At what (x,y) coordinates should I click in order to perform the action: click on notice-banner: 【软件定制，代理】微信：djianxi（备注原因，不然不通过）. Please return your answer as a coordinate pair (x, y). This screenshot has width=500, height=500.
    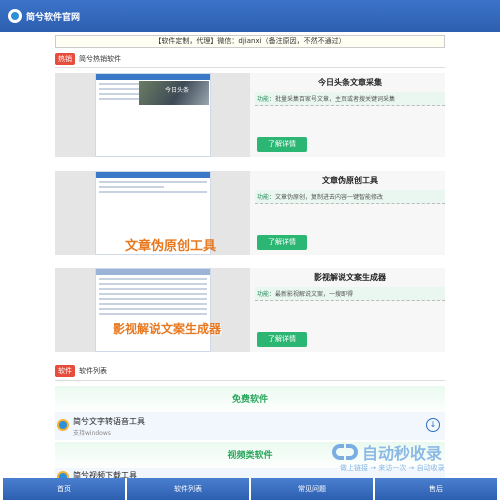
    Looking at the image, I should click on (250, 41).